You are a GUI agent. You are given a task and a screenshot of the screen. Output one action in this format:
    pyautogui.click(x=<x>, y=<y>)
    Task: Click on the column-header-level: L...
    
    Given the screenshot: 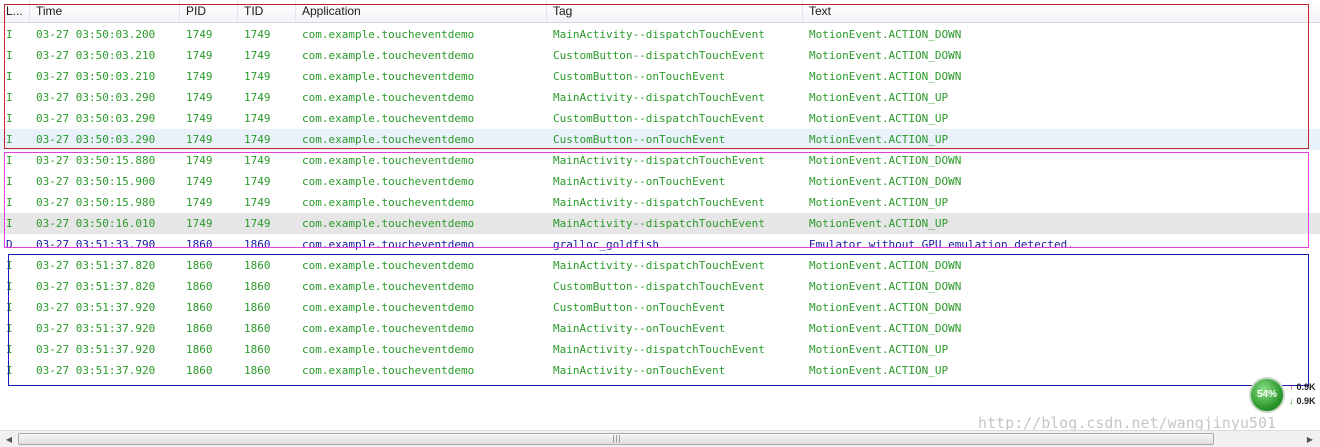 What is the action you would take?
    pyautogui.click(x=15, y=11)
    